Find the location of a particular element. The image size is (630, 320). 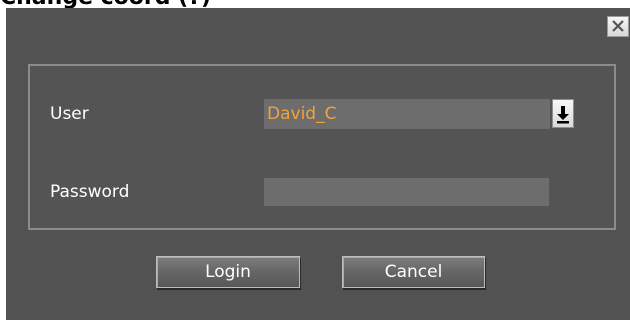

close-button is located at coordinates (618, 26).